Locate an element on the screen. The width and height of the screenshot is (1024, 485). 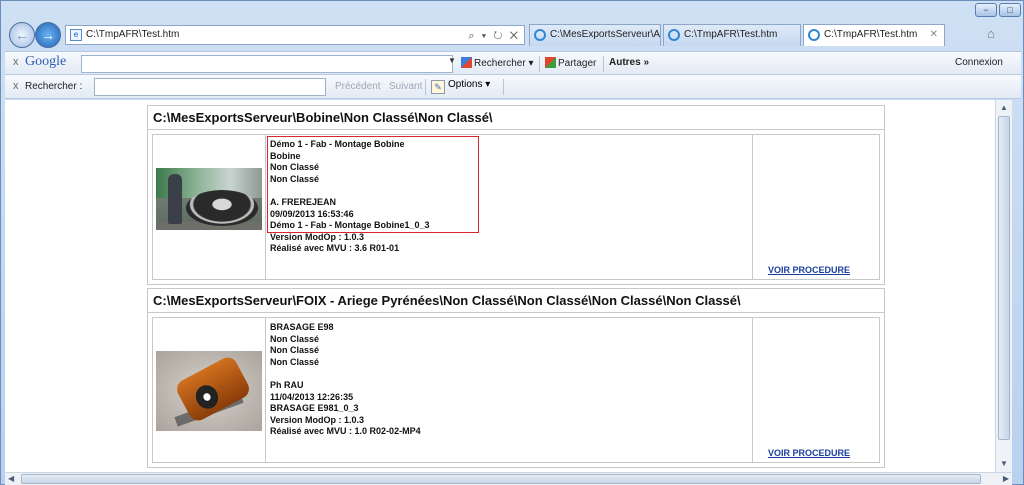
tab-test-2: C:\TmpAFR\Test.htm ✕ is located at coordinates (874, 35).